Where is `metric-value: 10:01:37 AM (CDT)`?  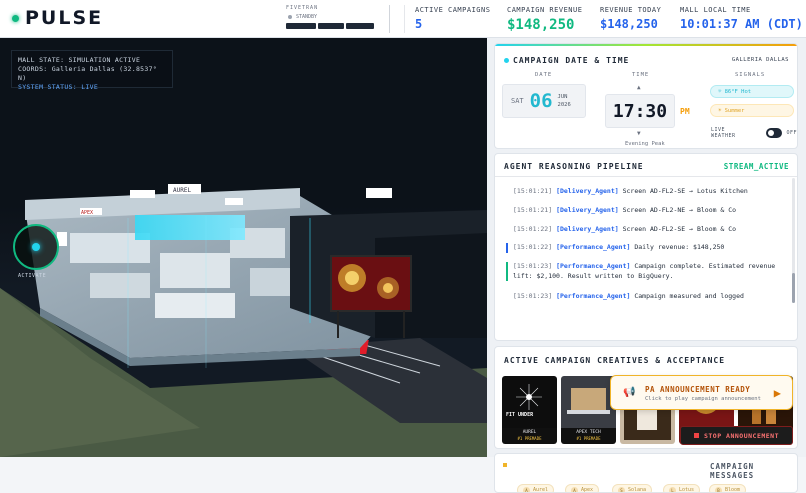 metric-value: 10:01:37 AM (CDT) is located at coordinates (741, 24).